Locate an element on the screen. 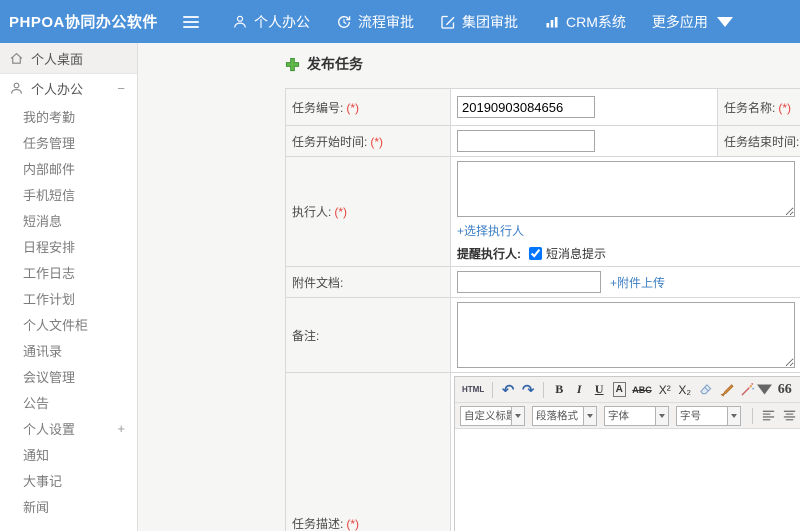 Image resolution: width=800 pixels, height=531 pixels. sidebar-item-announcement: 公告 is located at coordinates (68, 402).